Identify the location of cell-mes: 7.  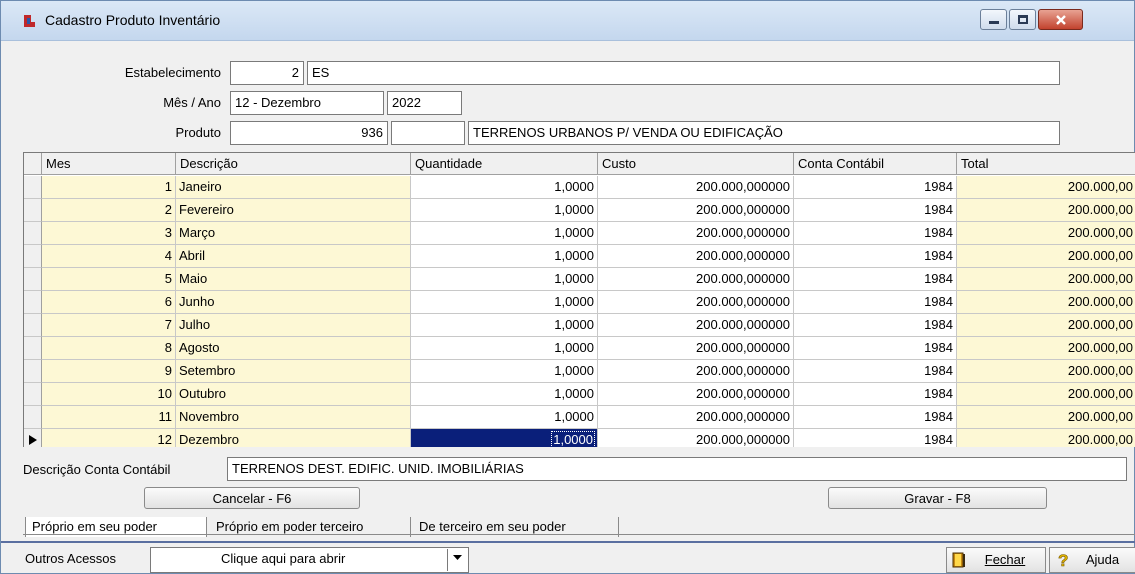
(109, 325).